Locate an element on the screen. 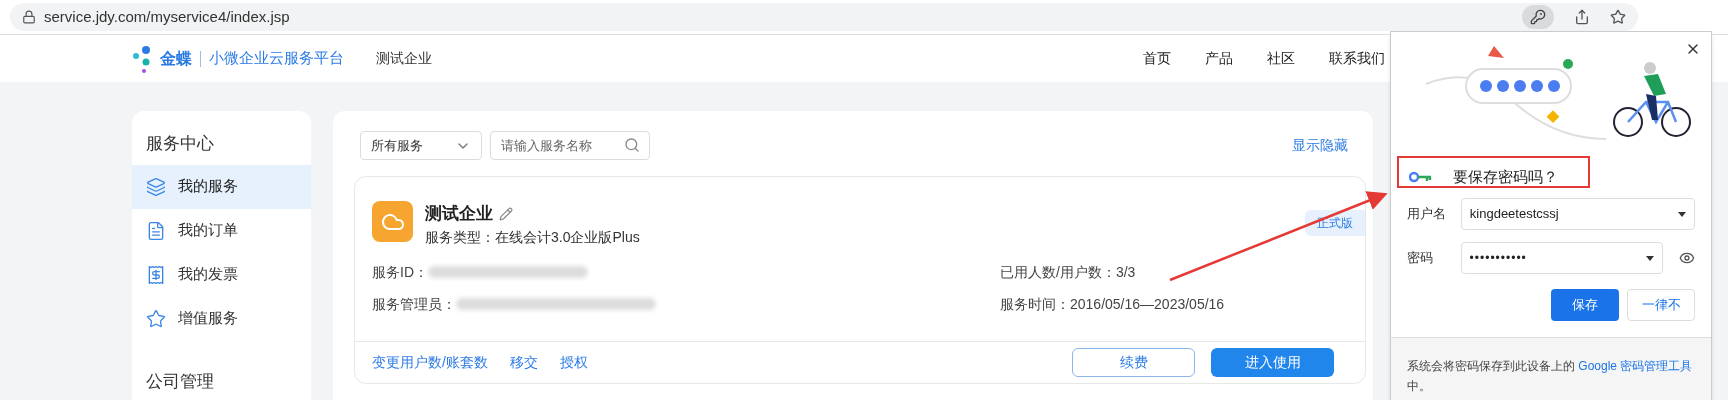 This screenshot has width=1728, height=400. detail-text: 已用人数/用户数：3/3 is located at coordinates (1068, 272).